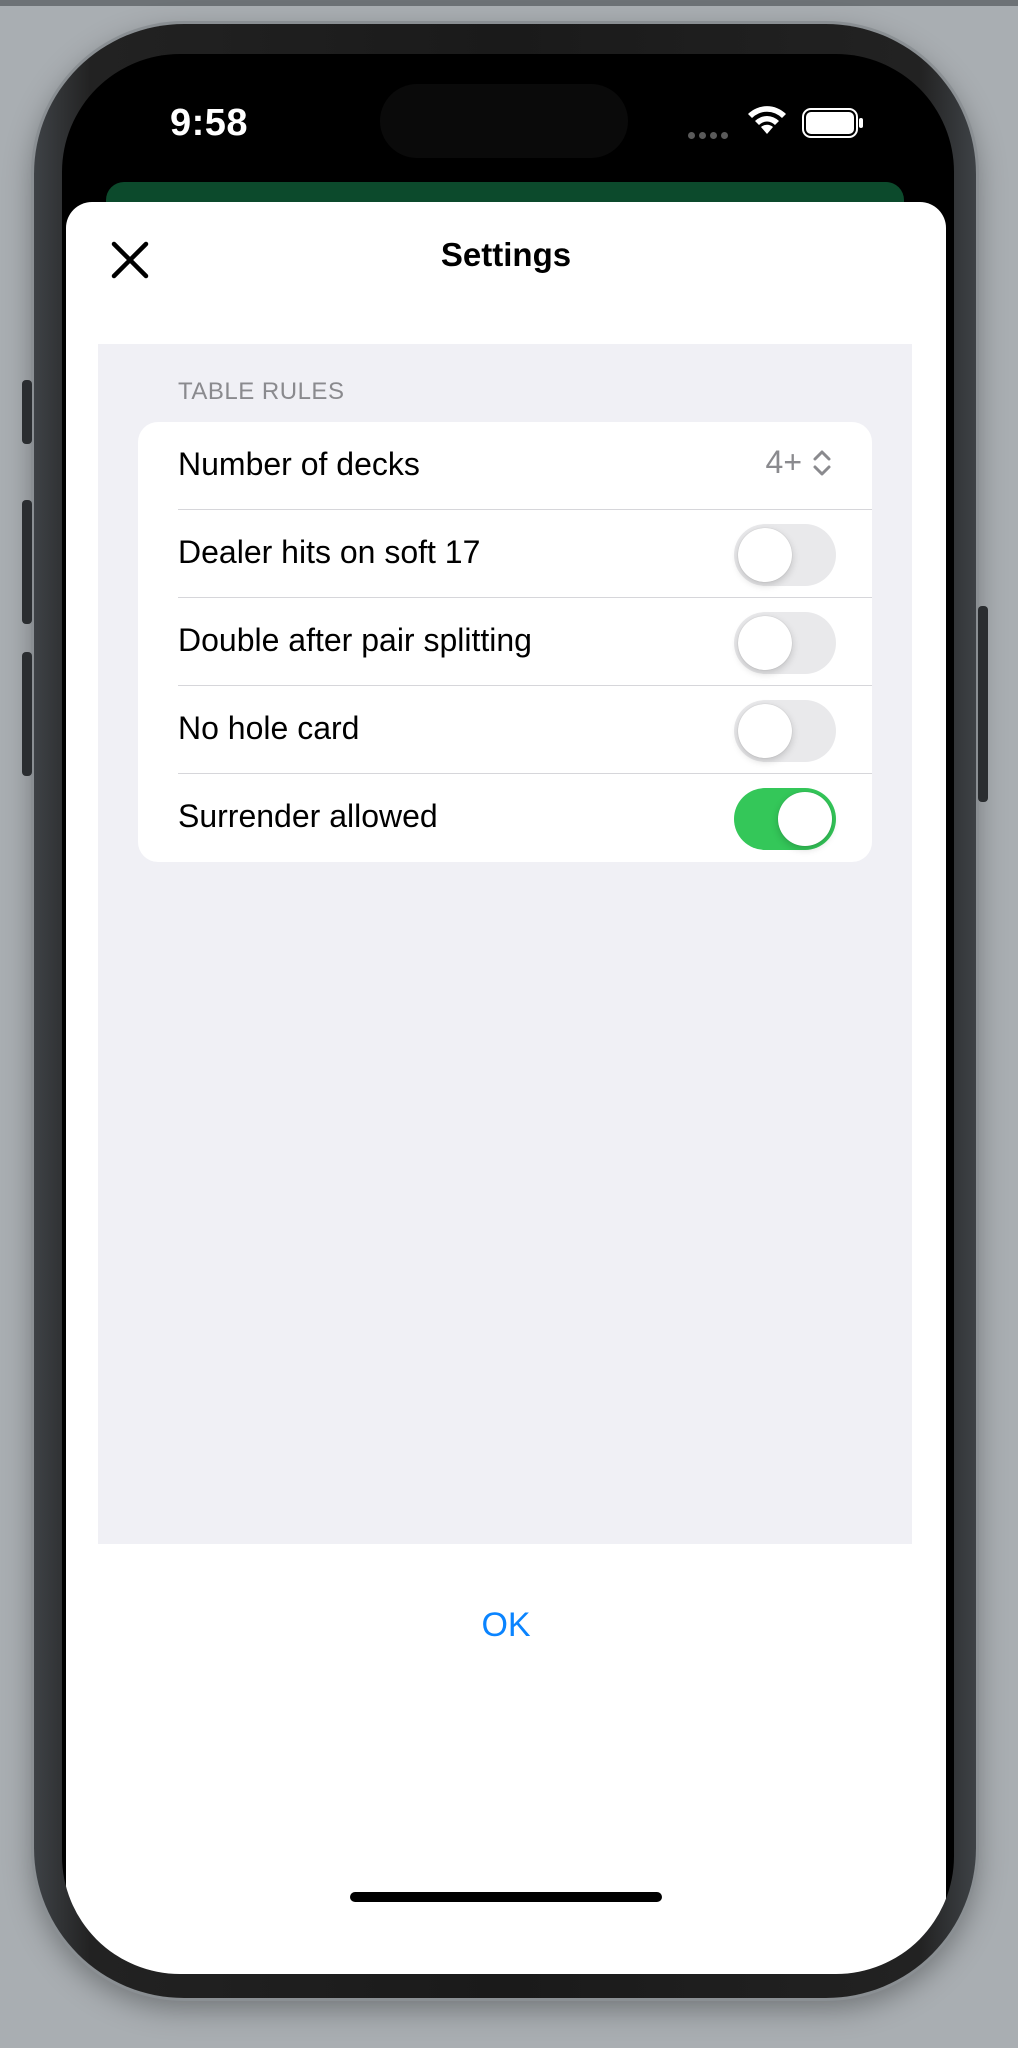  I want to click on row-label: Surrender allowed, so click(308, 816).